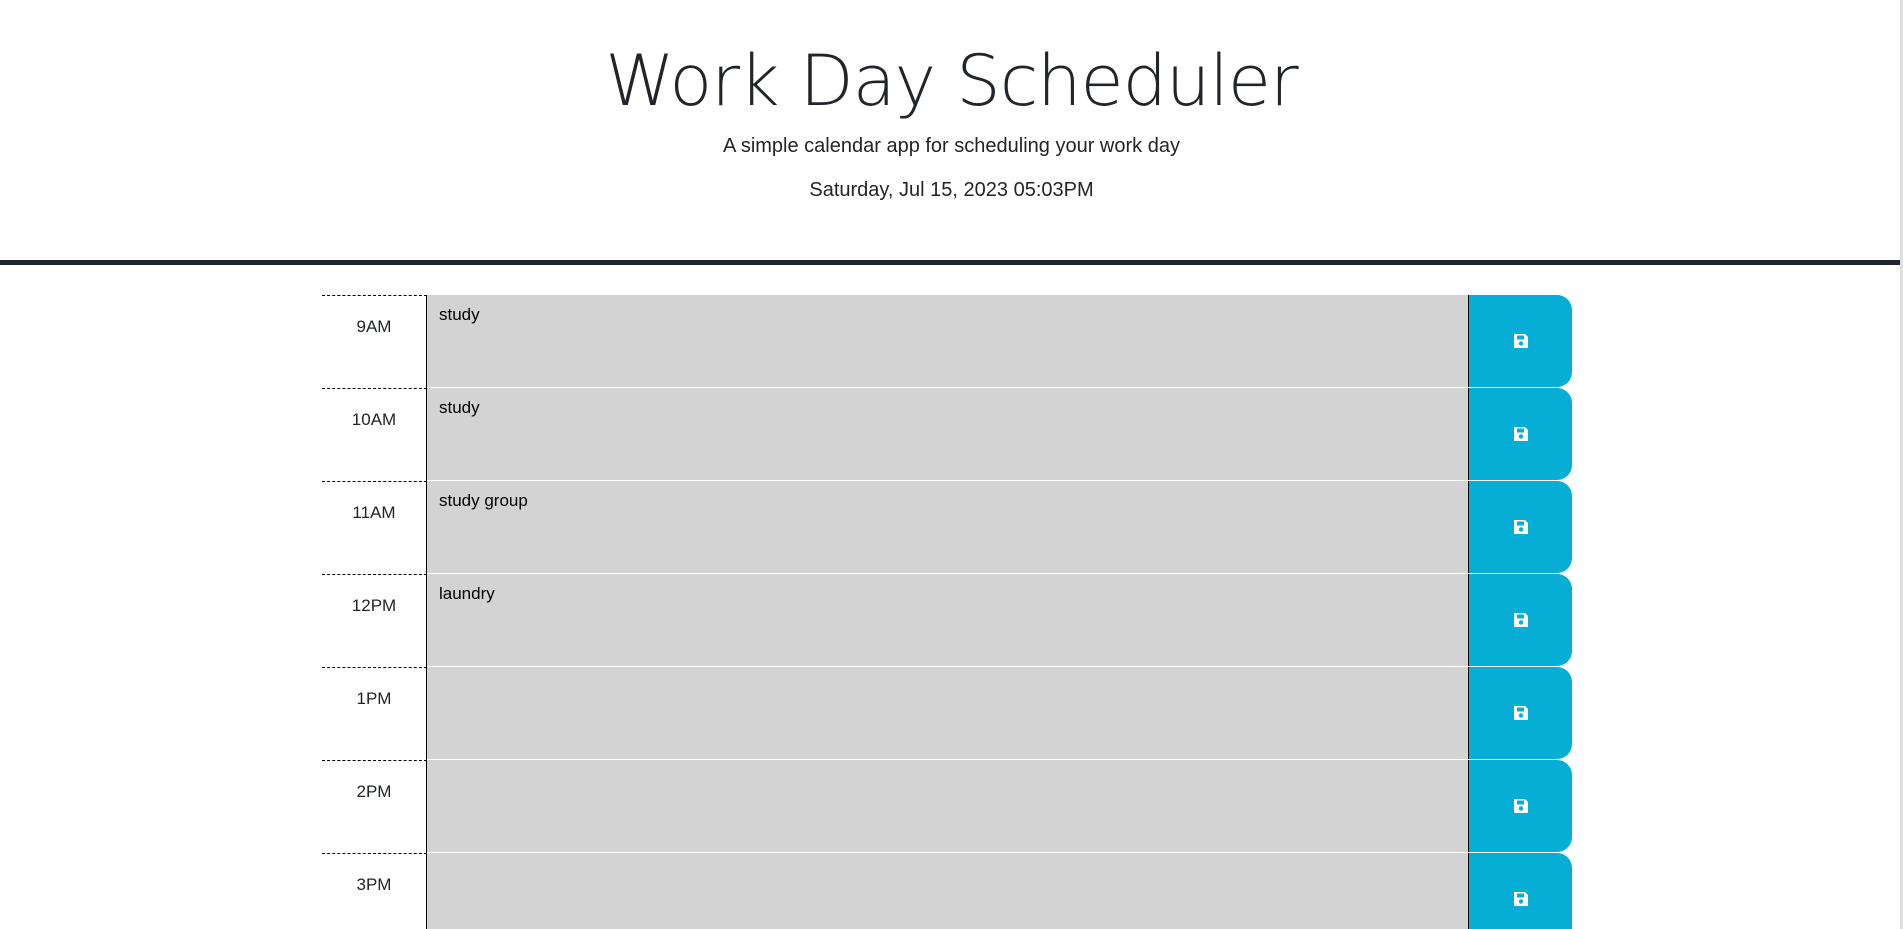 Image resolution: width=1903 pixels, height=929 pixels. I want to click on time-block-1pm: 1PM, so click(947, 713).